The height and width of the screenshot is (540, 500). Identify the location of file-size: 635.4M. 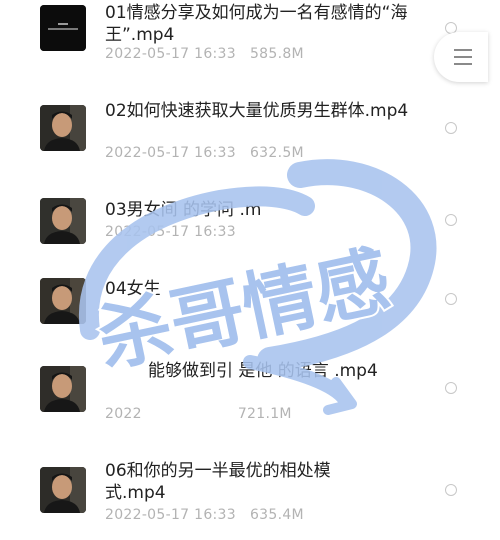
(276, 515).